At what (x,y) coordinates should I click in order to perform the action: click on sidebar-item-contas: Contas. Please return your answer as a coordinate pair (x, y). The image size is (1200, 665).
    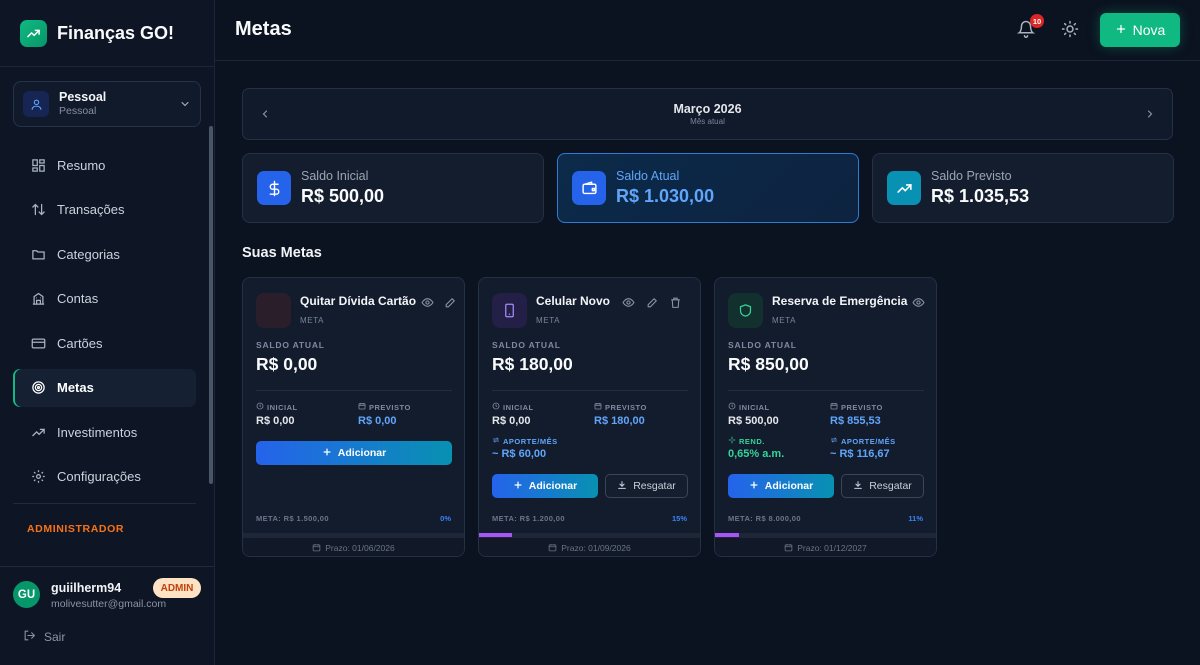
    Looking at the image, I should click on (104, 299).